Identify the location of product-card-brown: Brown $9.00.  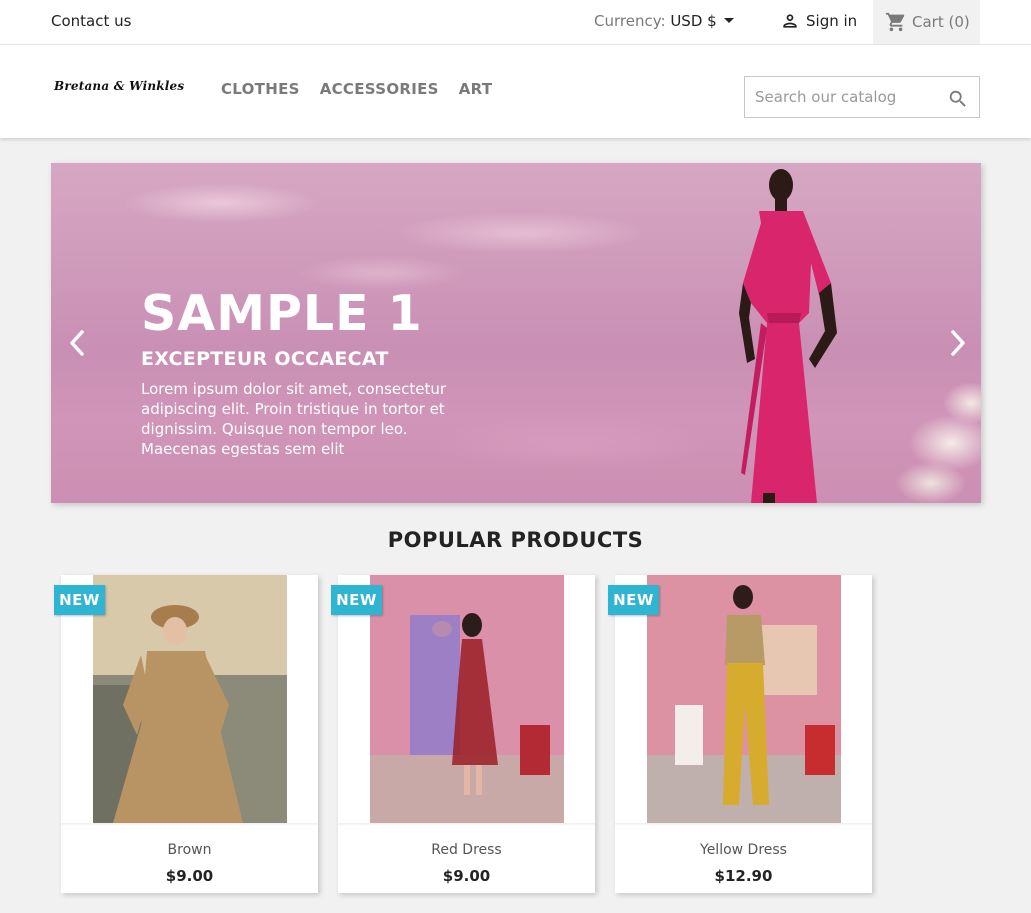
(189, 734).